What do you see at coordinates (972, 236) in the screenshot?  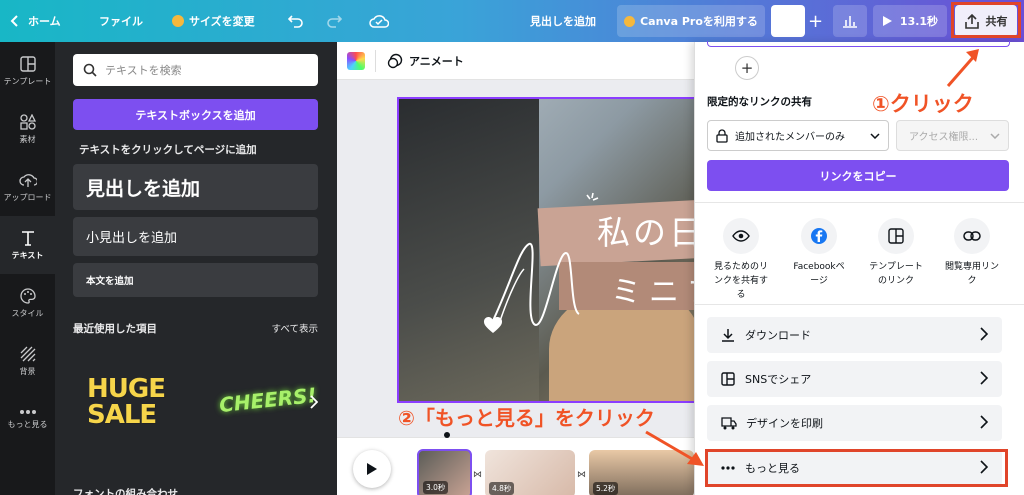 I see `share-option-circle` at bounding box center [972, 236].